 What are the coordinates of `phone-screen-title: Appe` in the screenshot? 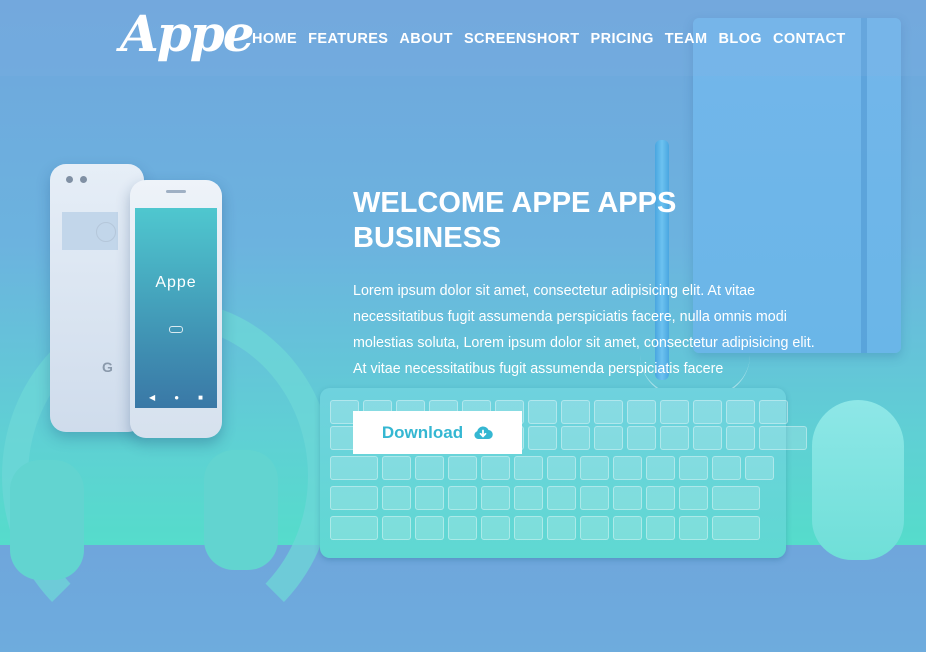 It's located at (176, 282).